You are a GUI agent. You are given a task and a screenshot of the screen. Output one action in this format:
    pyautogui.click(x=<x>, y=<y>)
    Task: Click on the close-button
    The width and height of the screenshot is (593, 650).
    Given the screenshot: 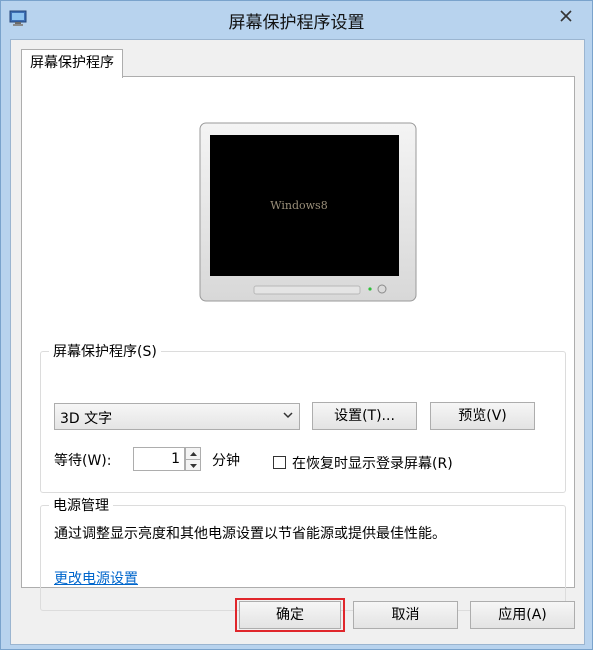 What is the action you would take?
    pyautogui.click(x=566, y=16)
    